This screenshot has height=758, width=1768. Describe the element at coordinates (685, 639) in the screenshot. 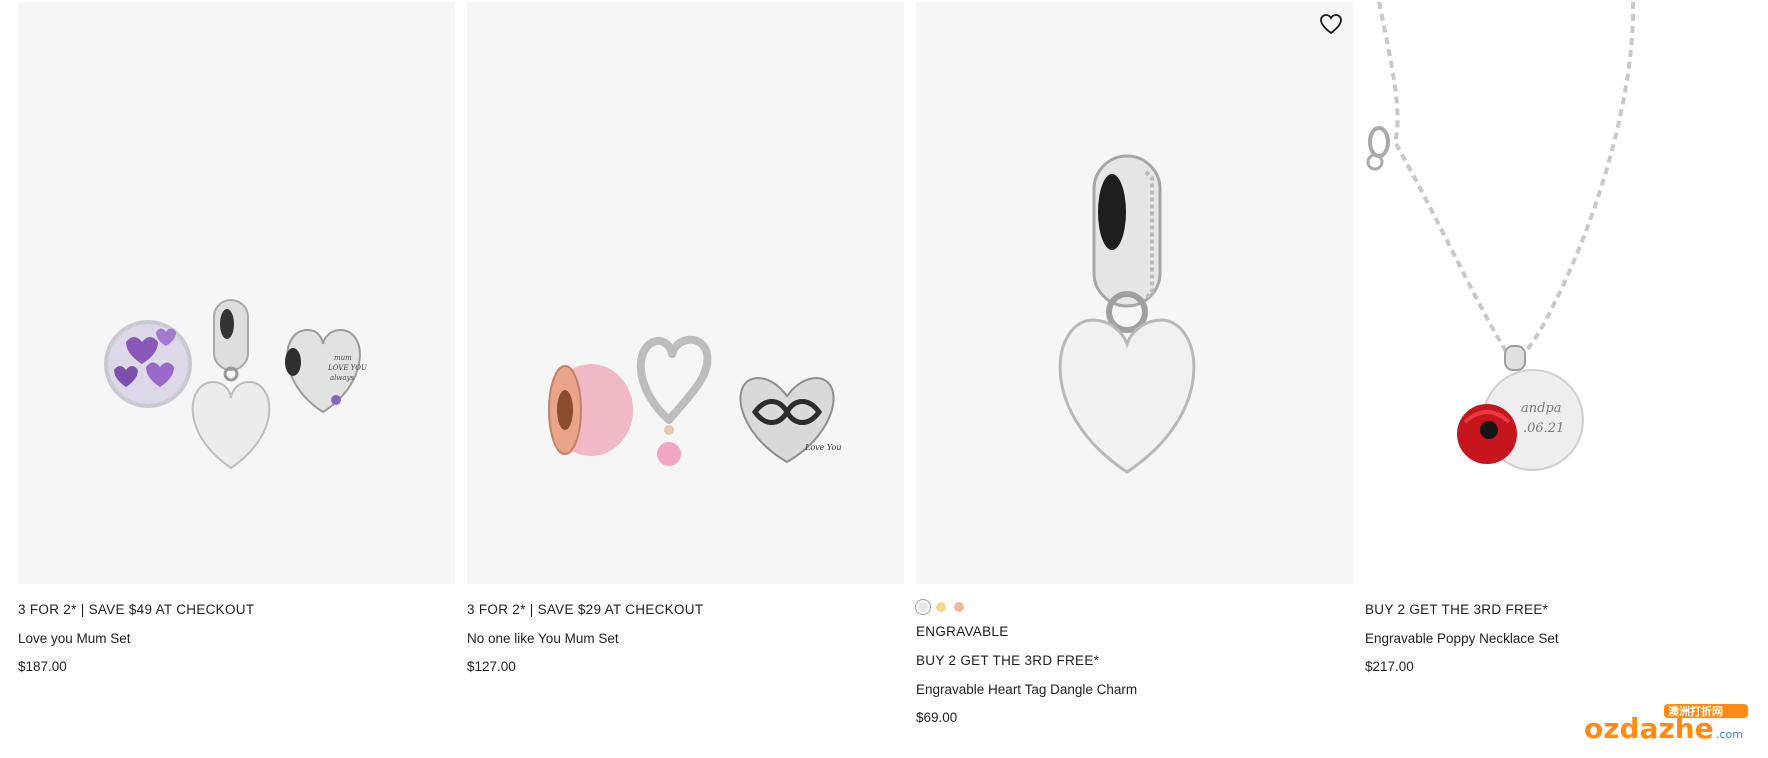

I see `product-title: No one like You Mum Set` at that location.